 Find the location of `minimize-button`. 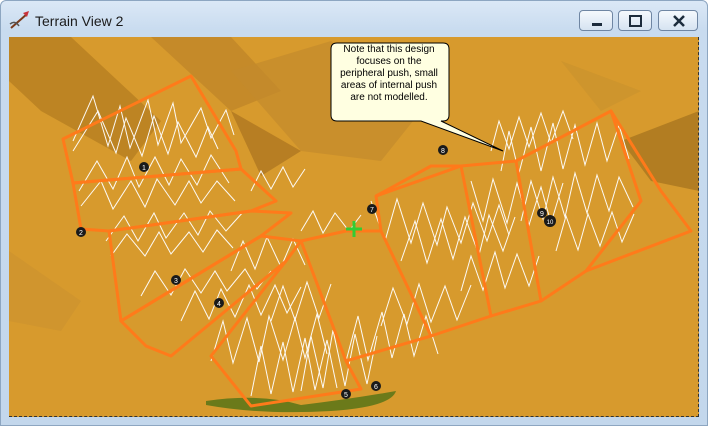

minimize-button is located at coordinates (596, 20).